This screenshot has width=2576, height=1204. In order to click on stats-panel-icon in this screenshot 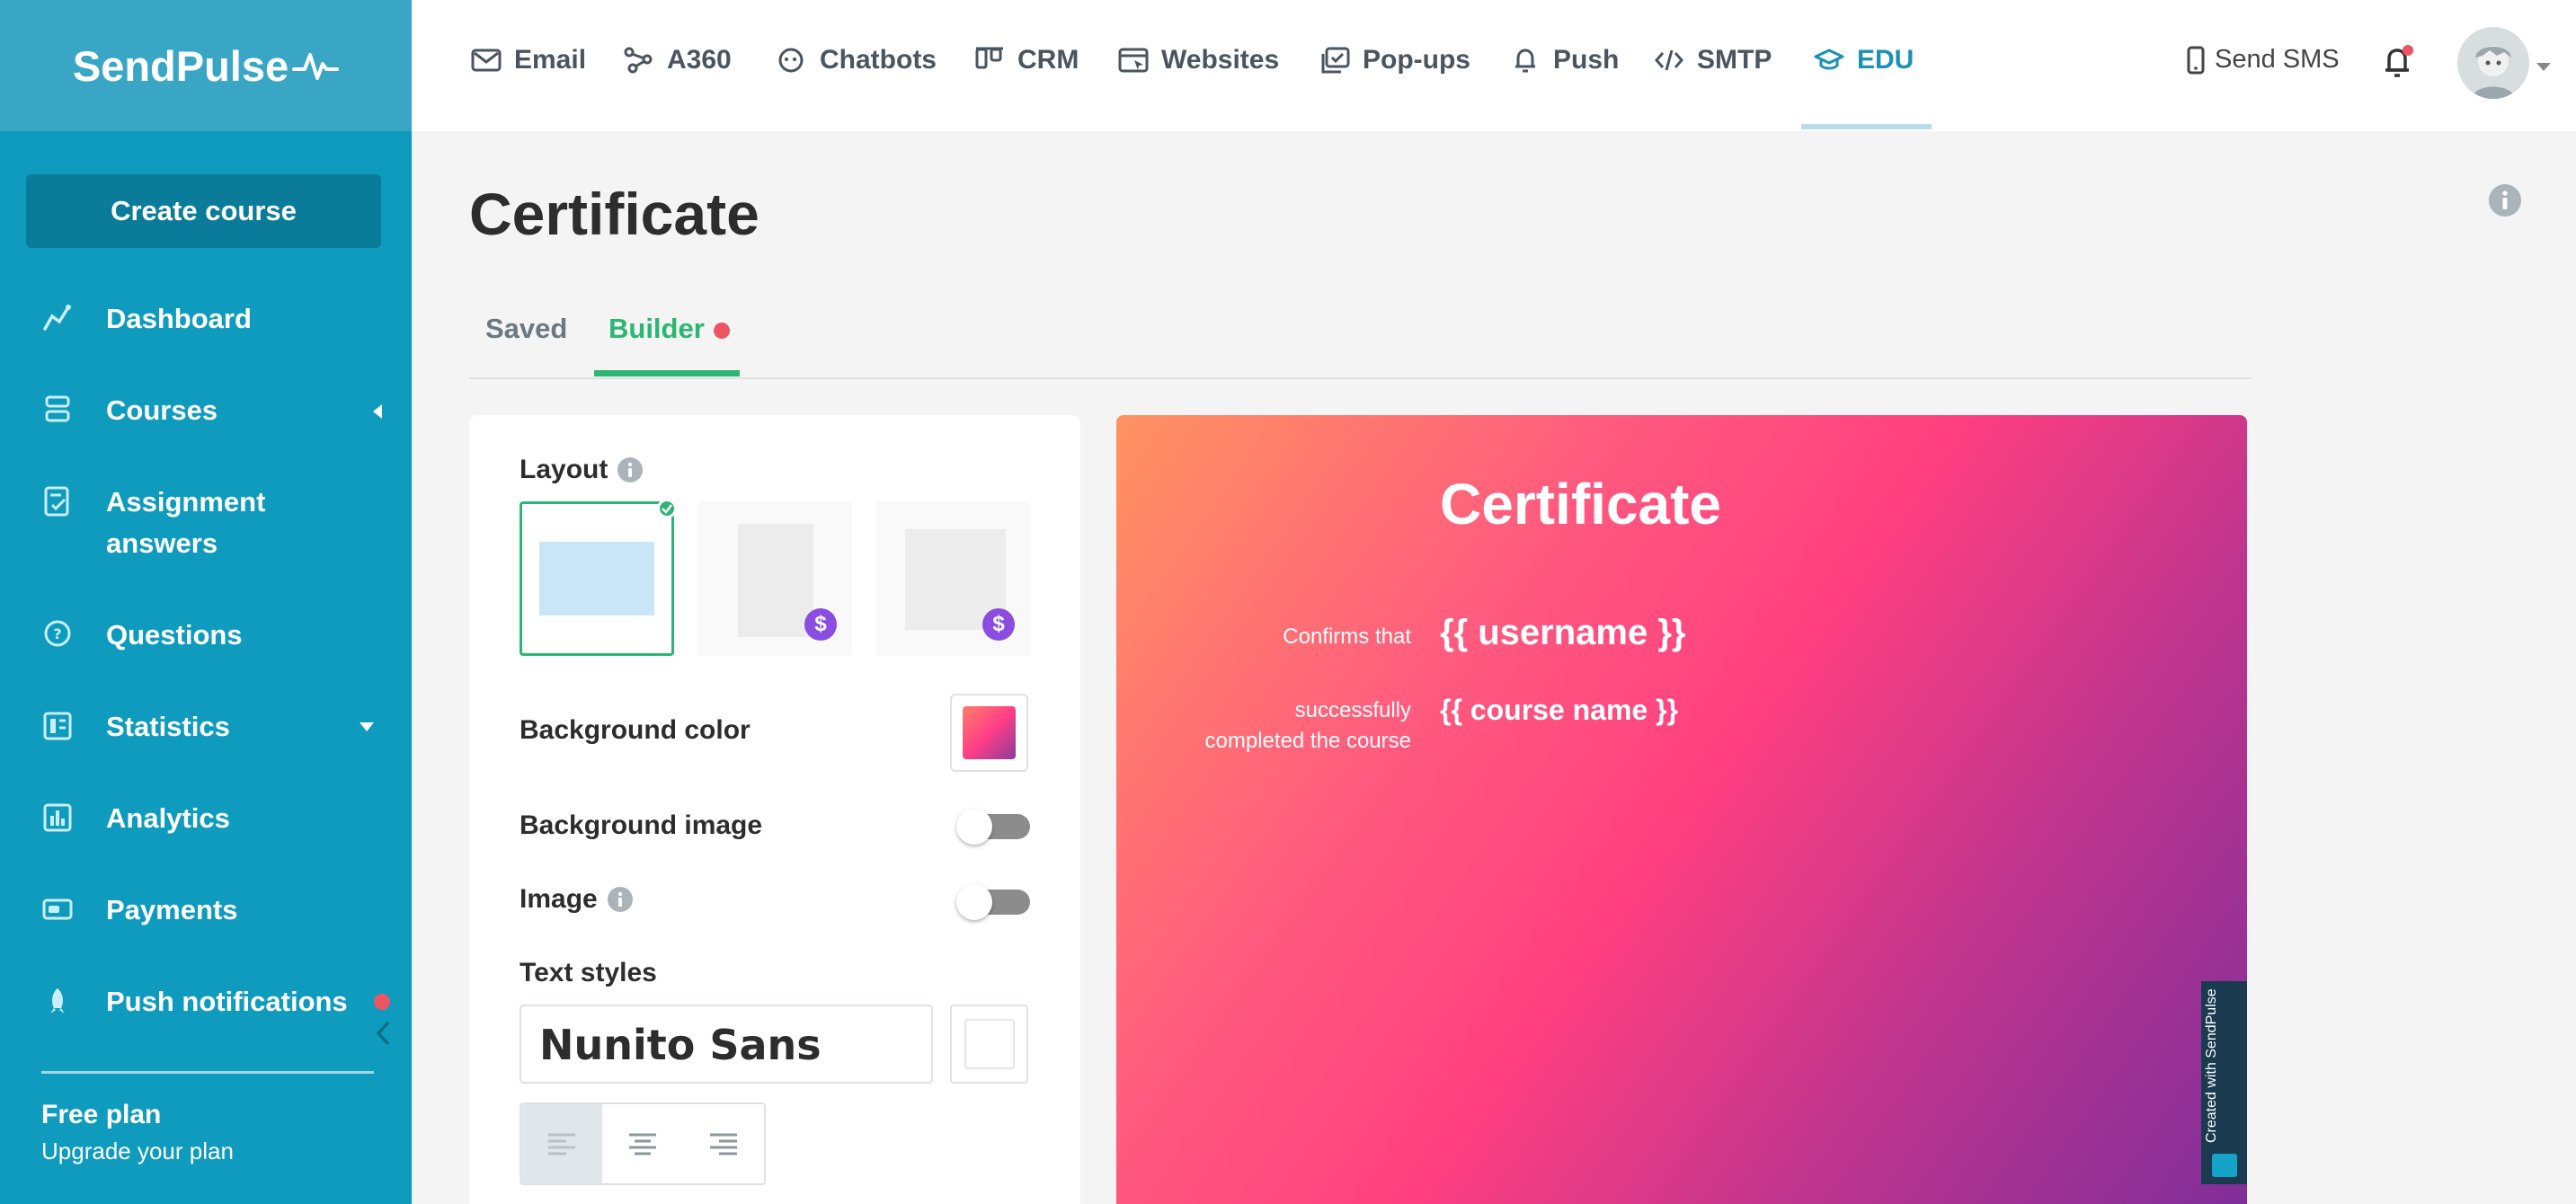, I will do `click(57, 726)`.